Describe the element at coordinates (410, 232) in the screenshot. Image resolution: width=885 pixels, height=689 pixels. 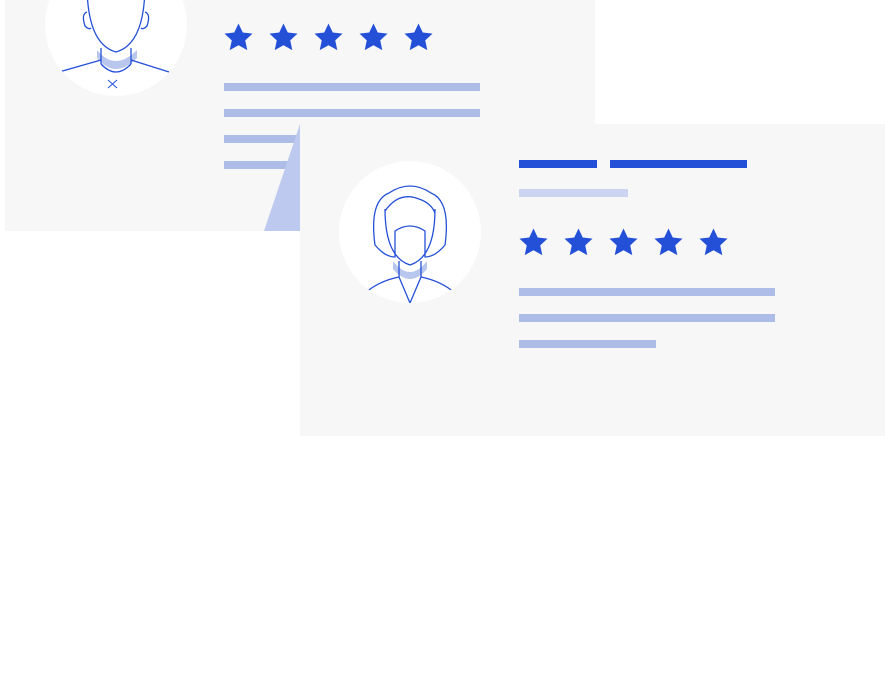
I see `female-avatar-icon` at that location.